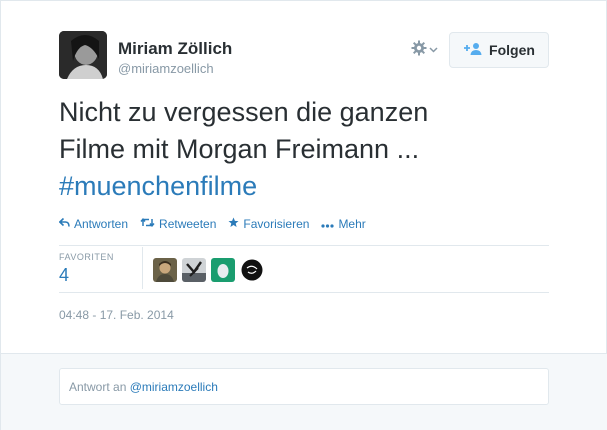 The image size is (607, 430). Describe the element at coordinates (233, 224) in the screenshot. I see `star-icon` at that location.